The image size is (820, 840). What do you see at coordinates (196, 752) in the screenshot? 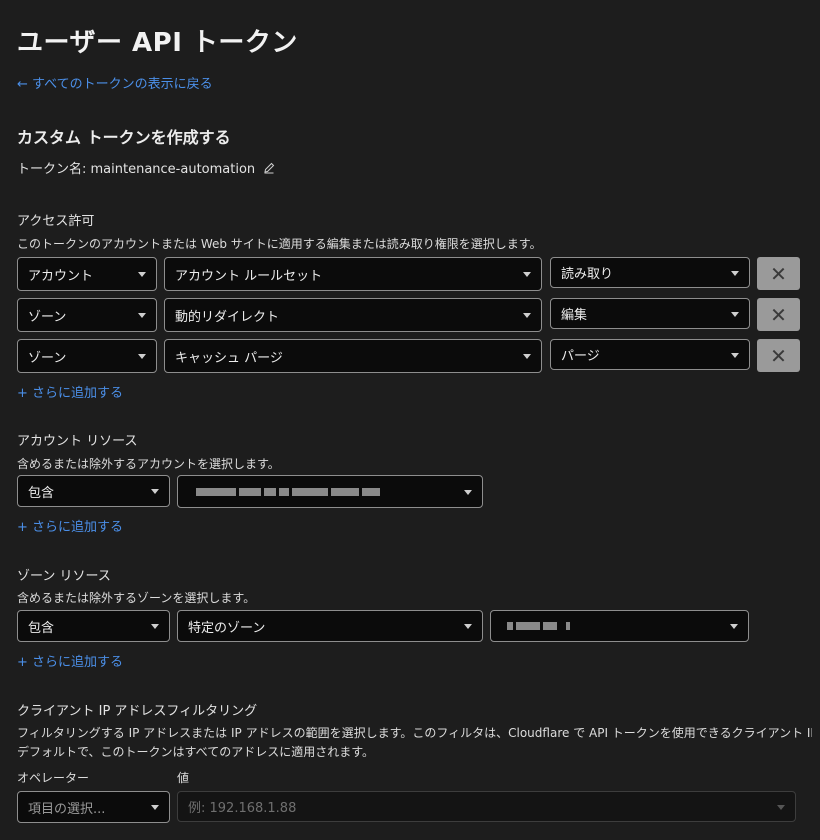
I see `ip-filter-default-note: デフォルトで、このトークンはすべてのアドレスに適用されます。` at bounding box center [196, 752].